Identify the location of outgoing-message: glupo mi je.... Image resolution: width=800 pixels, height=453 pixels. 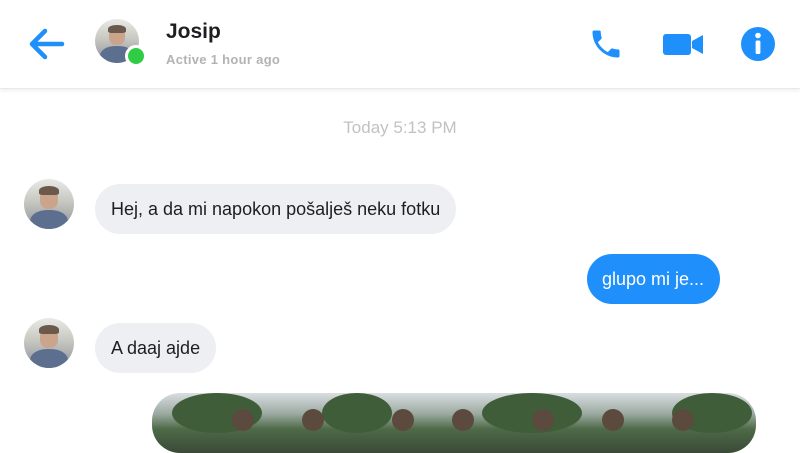
(654, 279).